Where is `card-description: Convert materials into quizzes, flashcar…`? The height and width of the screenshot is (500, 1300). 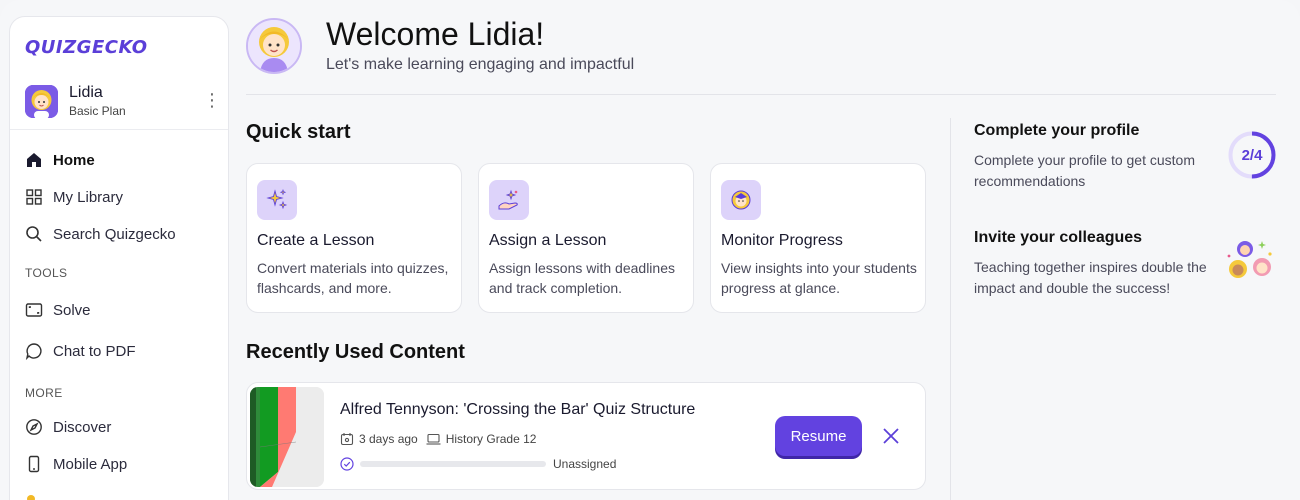
card-description: Convert materials into quizzes, flashcar… is located at coordinates (353, 278).